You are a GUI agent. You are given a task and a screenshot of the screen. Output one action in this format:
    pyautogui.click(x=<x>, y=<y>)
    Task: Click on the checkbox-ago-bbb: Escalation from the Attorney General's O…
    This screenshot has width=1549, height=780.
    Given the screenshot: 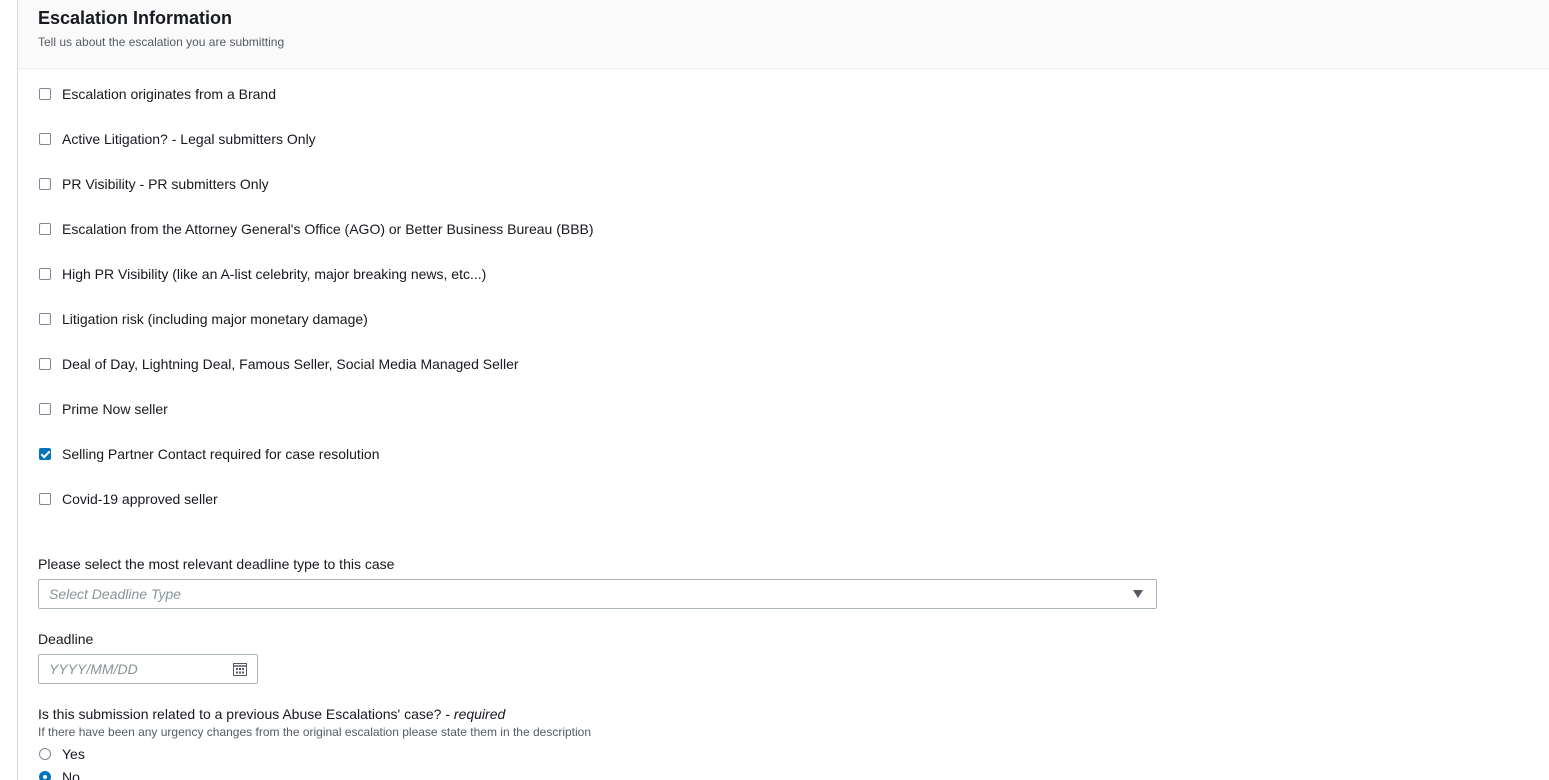 What is the action you would take?
    pyautogui.click(x=316, y=229)
    